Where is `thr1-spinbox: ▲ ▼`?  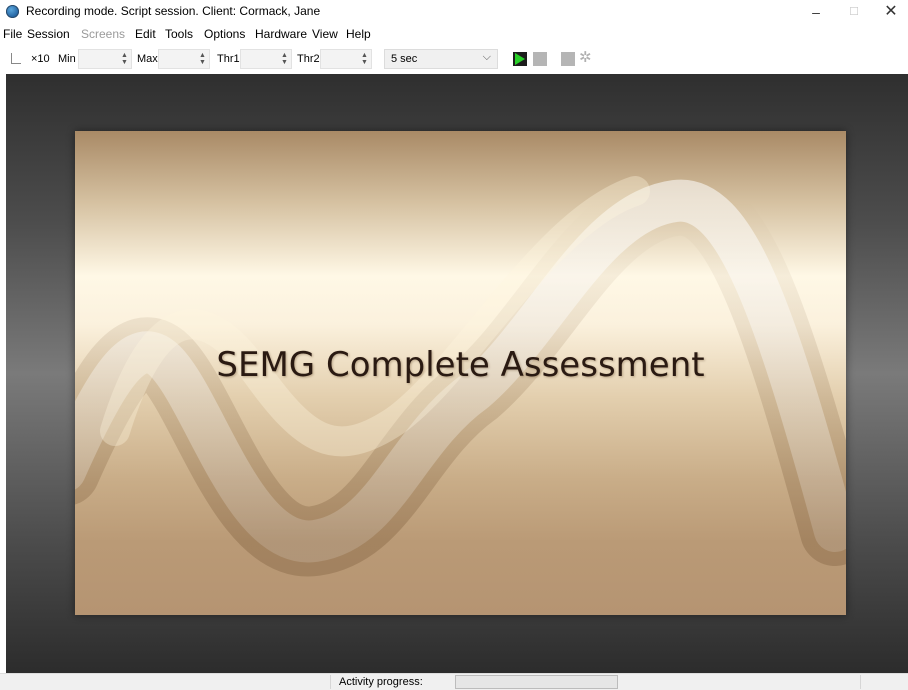
thr1-spinbox: ▲ ▼ is located at coordinates (266, 59).